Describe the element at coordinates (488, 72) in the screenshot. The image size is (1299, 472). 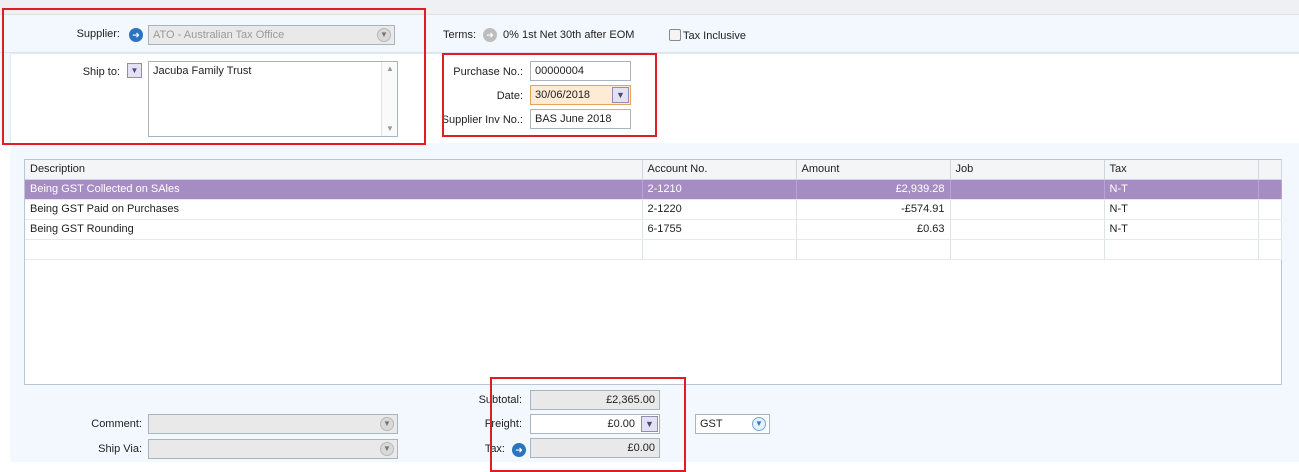
I see `purchase-no-label: Purchase No.:` at that location.